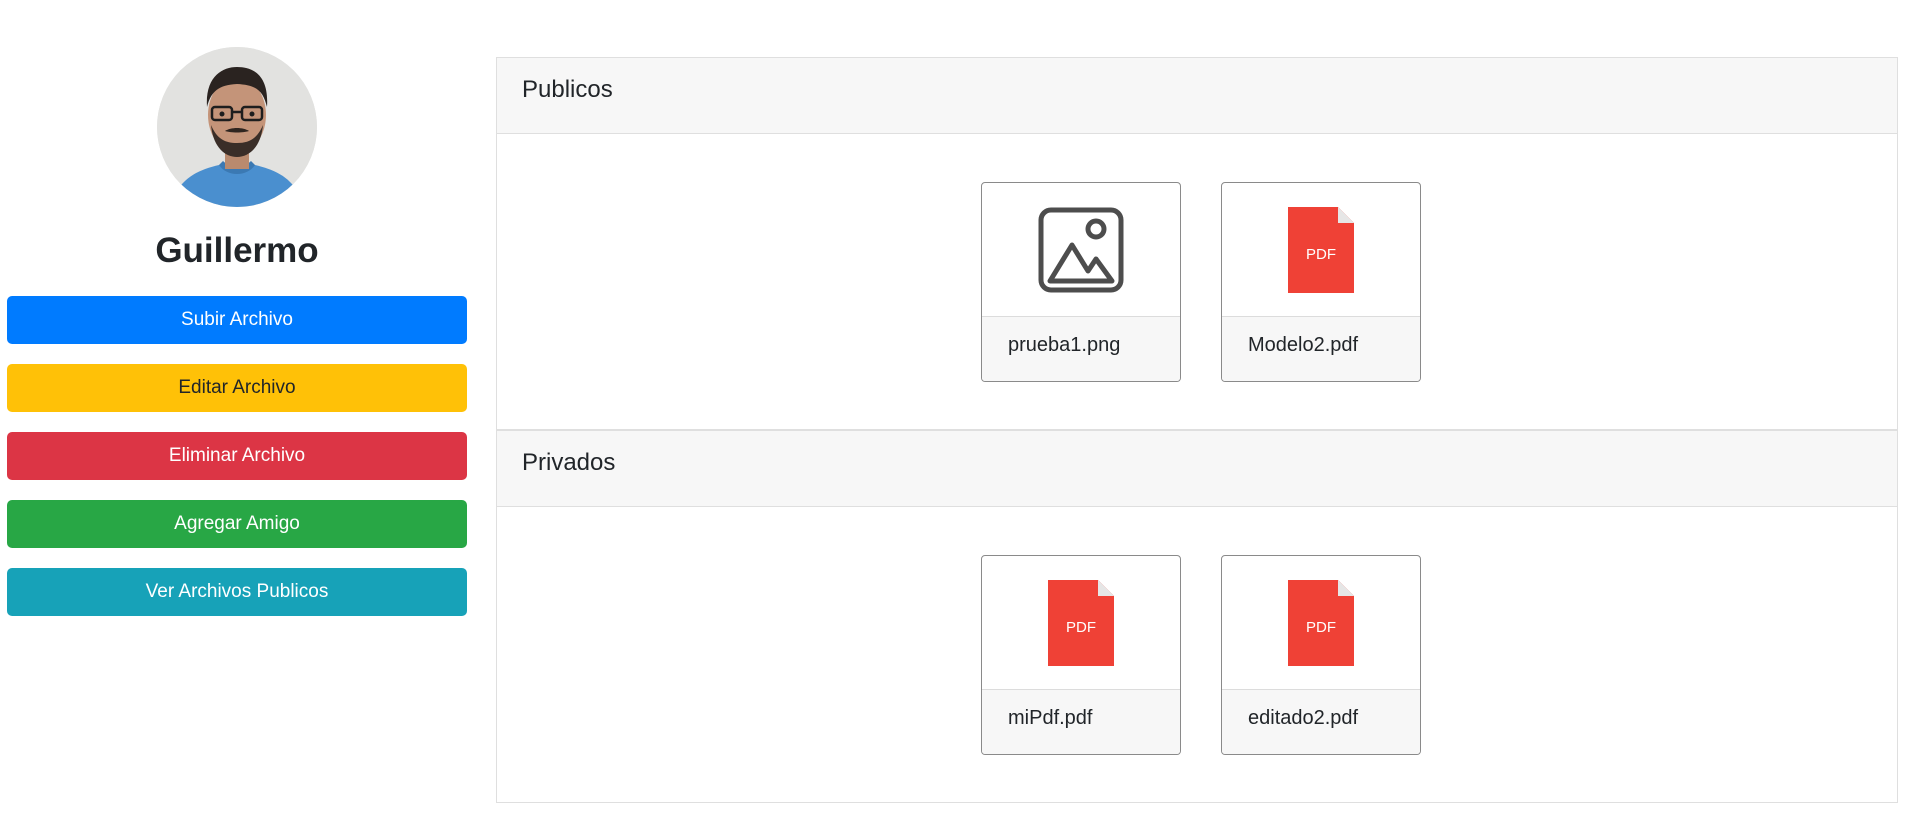  I want to click on image-icon, so click(1081, 249).